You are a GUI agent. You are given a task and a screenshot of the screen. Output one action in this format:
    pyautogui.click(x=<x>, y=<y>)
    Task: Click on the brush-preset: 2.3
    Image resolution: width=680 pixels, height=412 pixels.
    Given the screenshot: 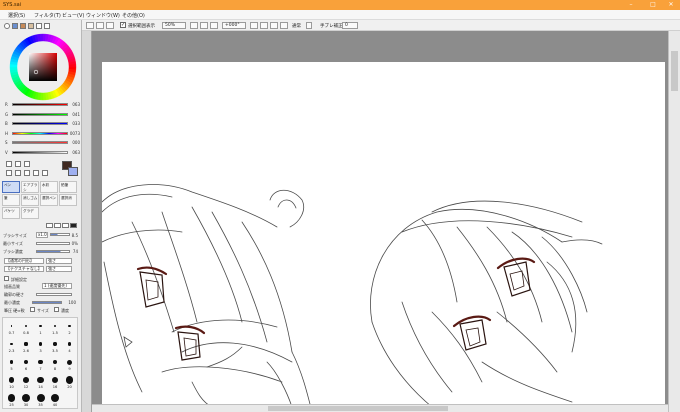 What is the action you would take?
    pyautogui.click(x=11, y=346)
    